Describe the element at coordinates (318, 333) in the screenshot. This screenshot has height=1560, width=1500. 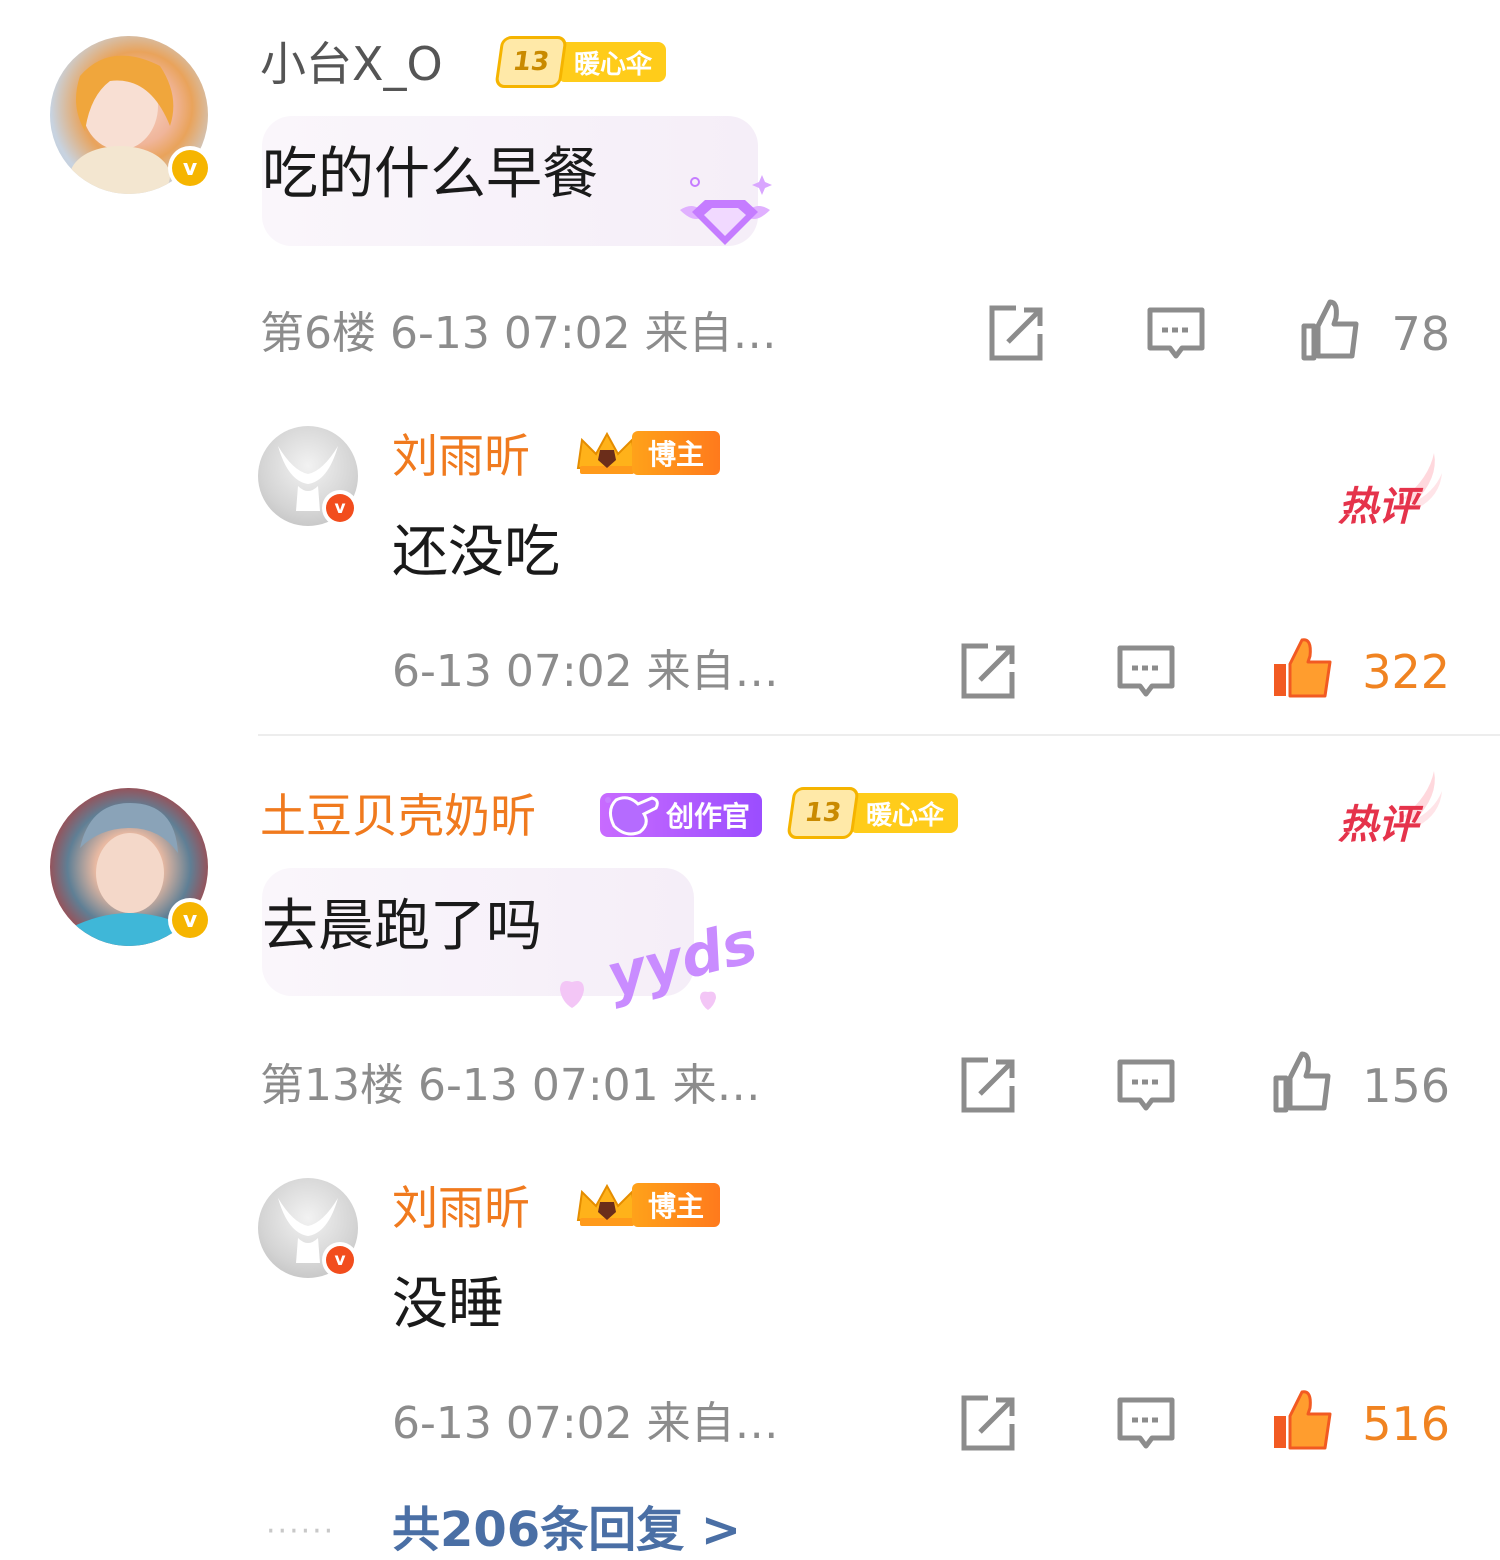
I see `floor-number: 第6楼` at that location.